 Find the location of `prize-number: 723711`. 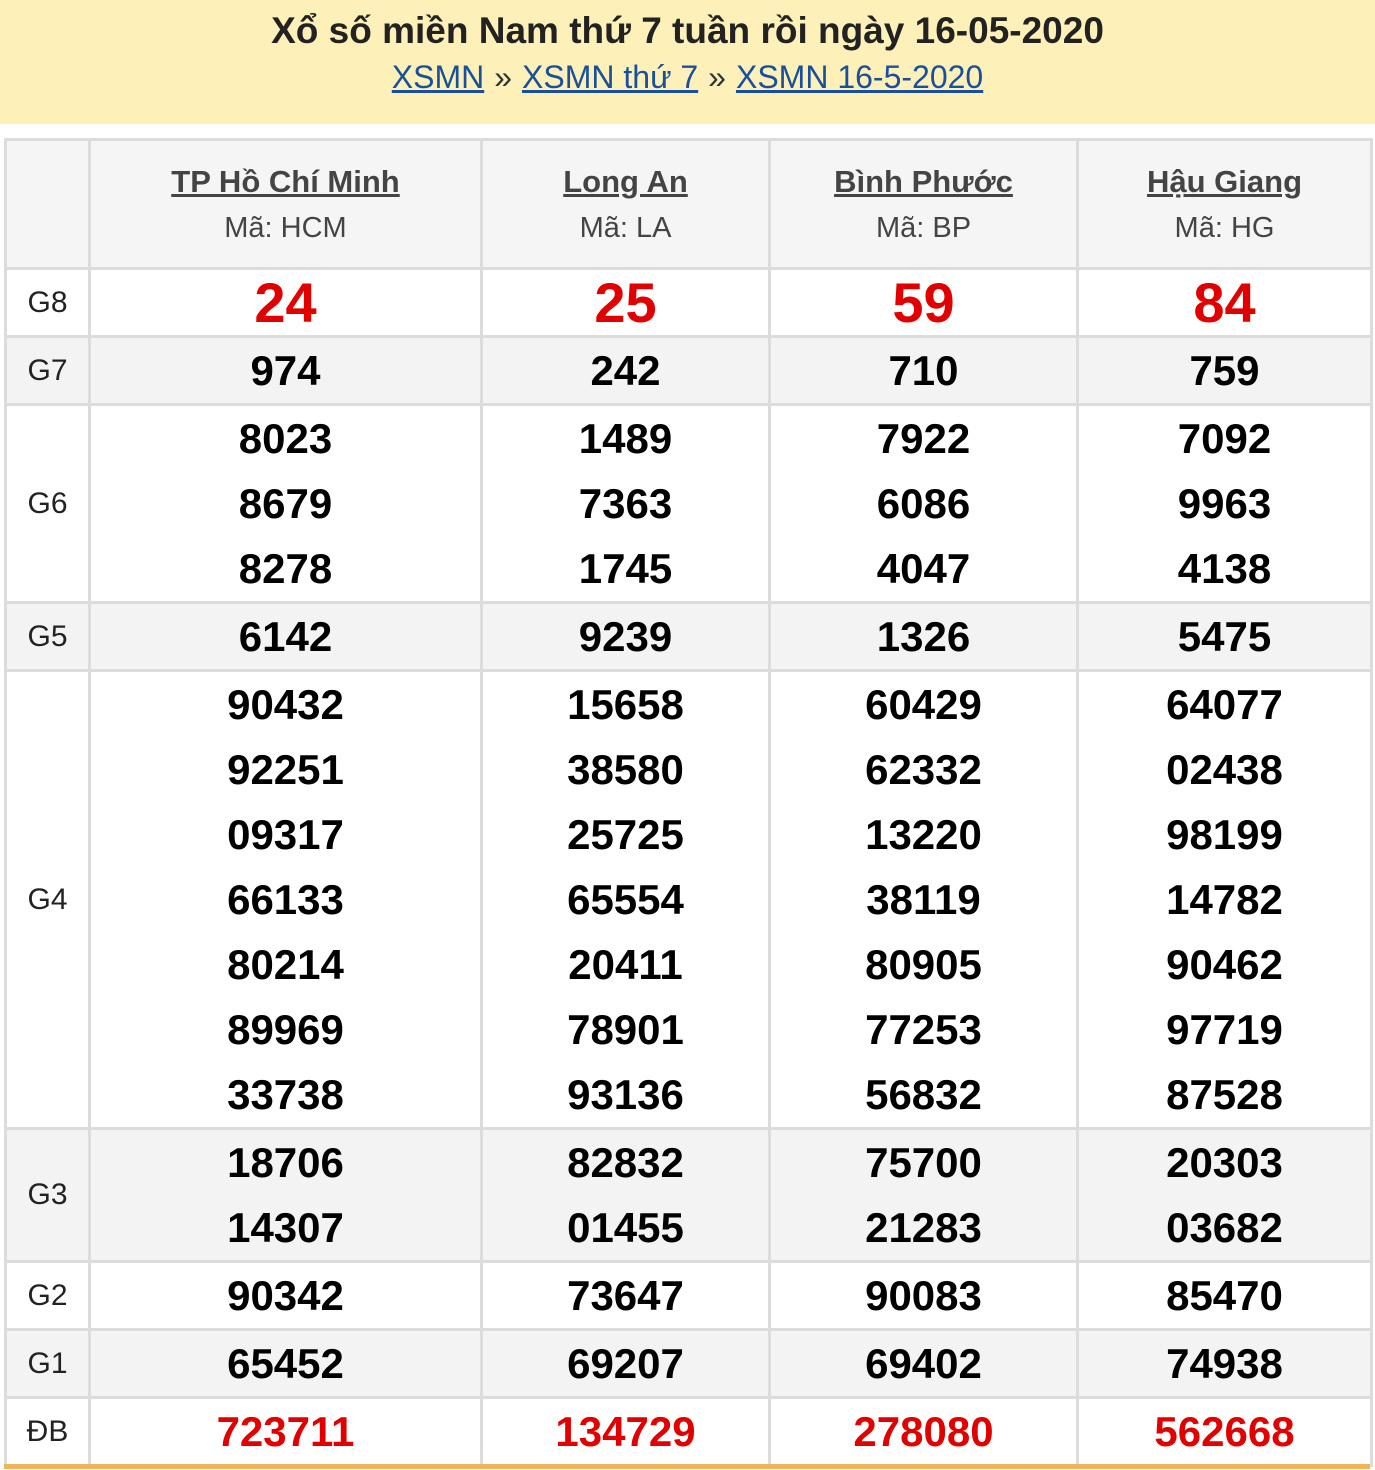

prize-number: 723711 is located at coordinates (285, 1431).